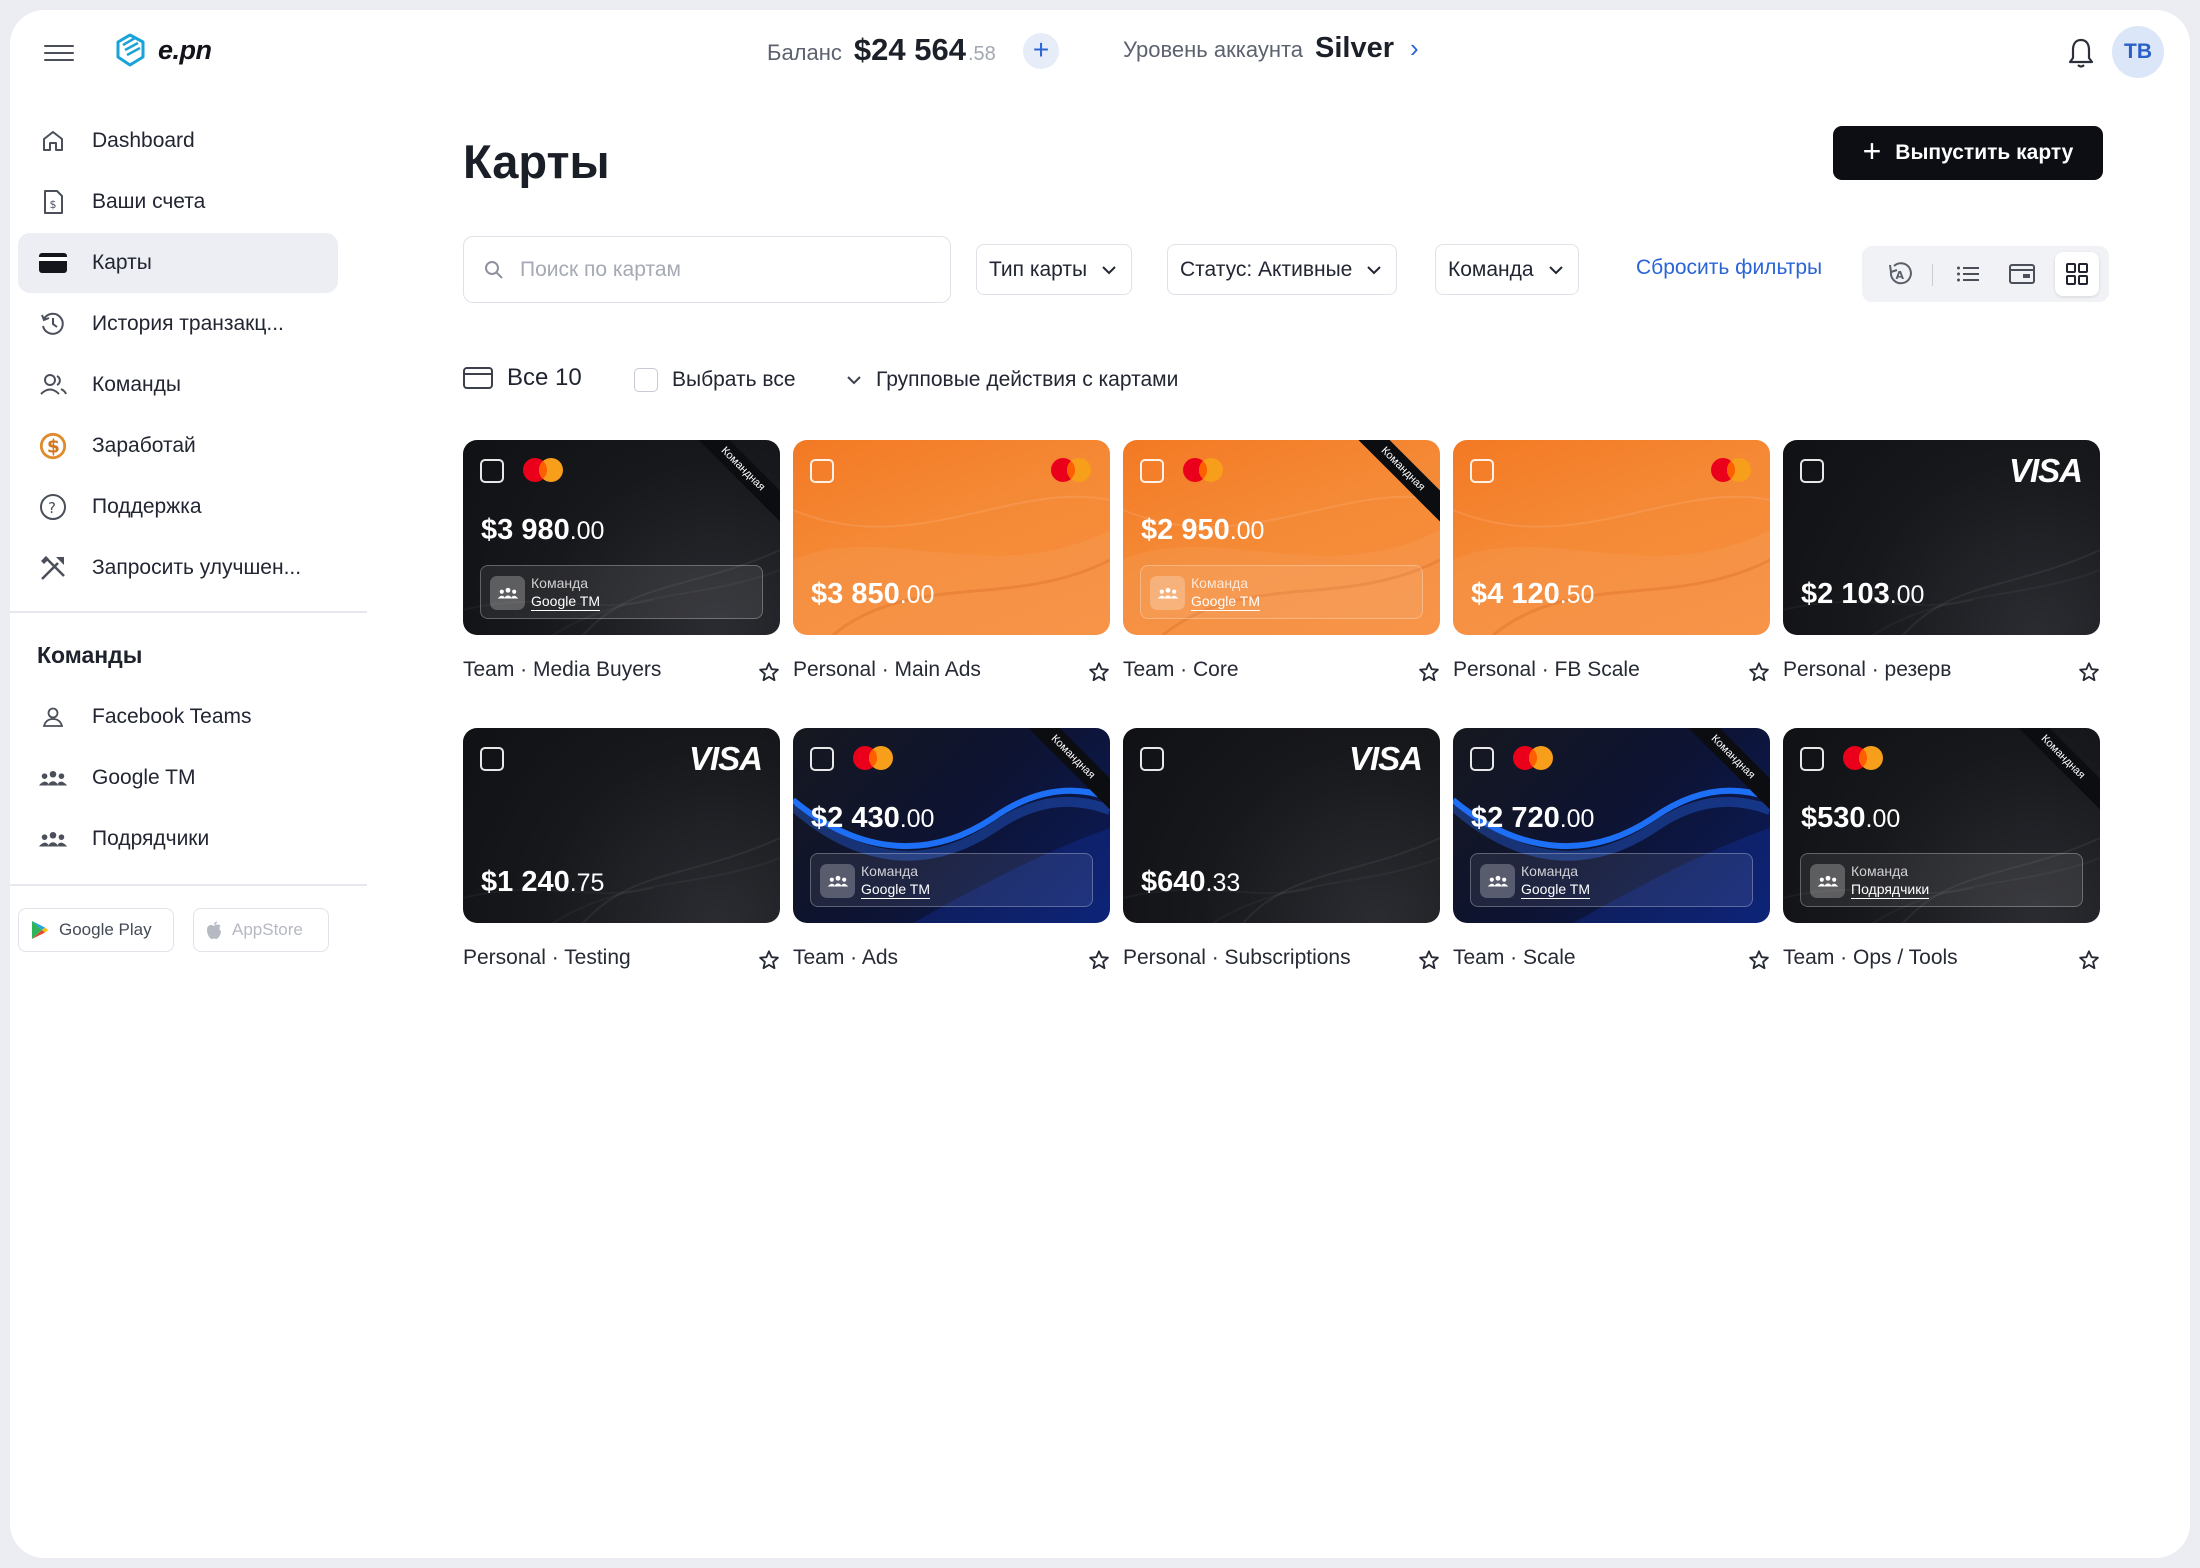 The image size is (2200, 1568). I want to click on sidebar-item-earn: $ Заработай, so click(178, 446).